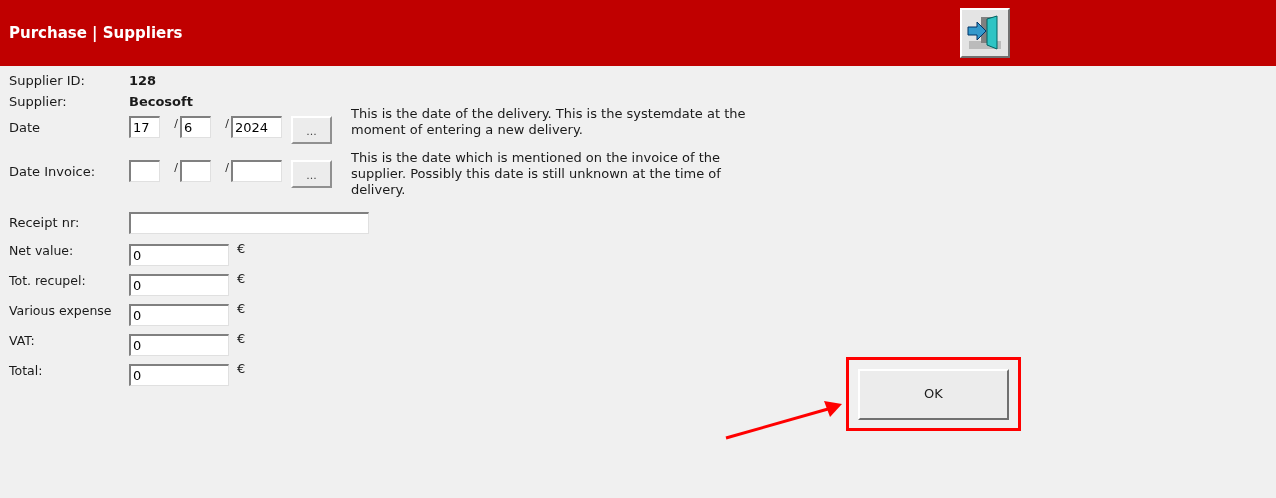  What do you see at coordinates (161, 101) in the screenshot?
I see `field-value: Becosoft` at bounding box center [161, 101].